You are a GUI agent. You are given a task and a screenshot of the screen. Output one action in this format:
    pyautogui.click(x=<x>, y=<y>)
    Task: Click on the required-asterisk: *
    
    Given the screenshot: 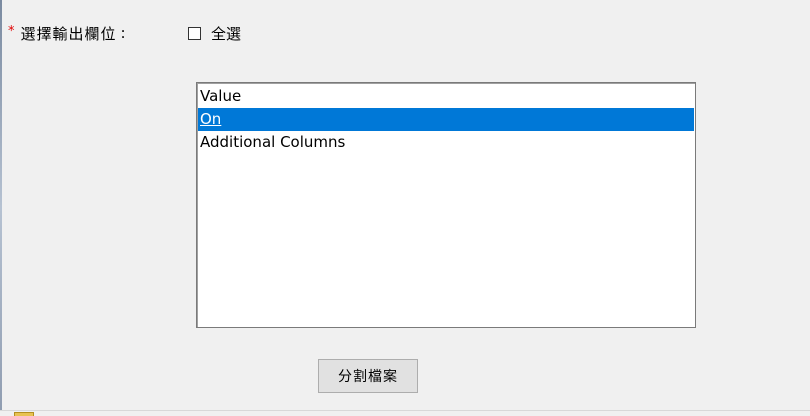 What is the action you would take?
    pyautogui.click(x=11, y=31)
    